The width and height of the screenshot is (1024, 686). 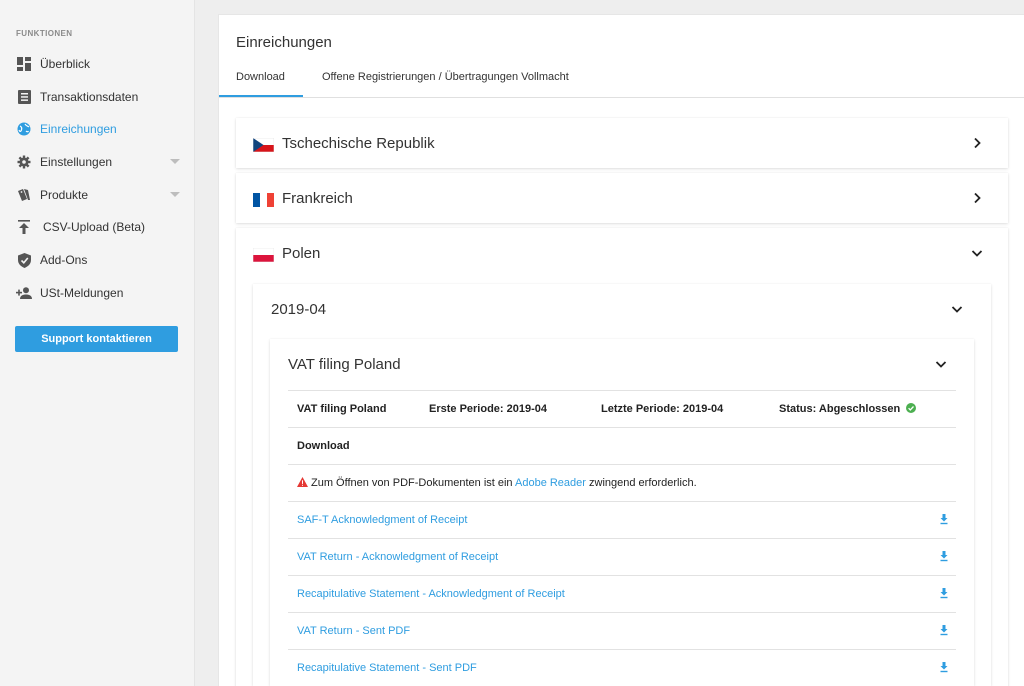 What do you see at coordinates (840, 409) in the screenshot?
I see `status-text: Status: Abgeschlossen` at bounding box center [840, 409].